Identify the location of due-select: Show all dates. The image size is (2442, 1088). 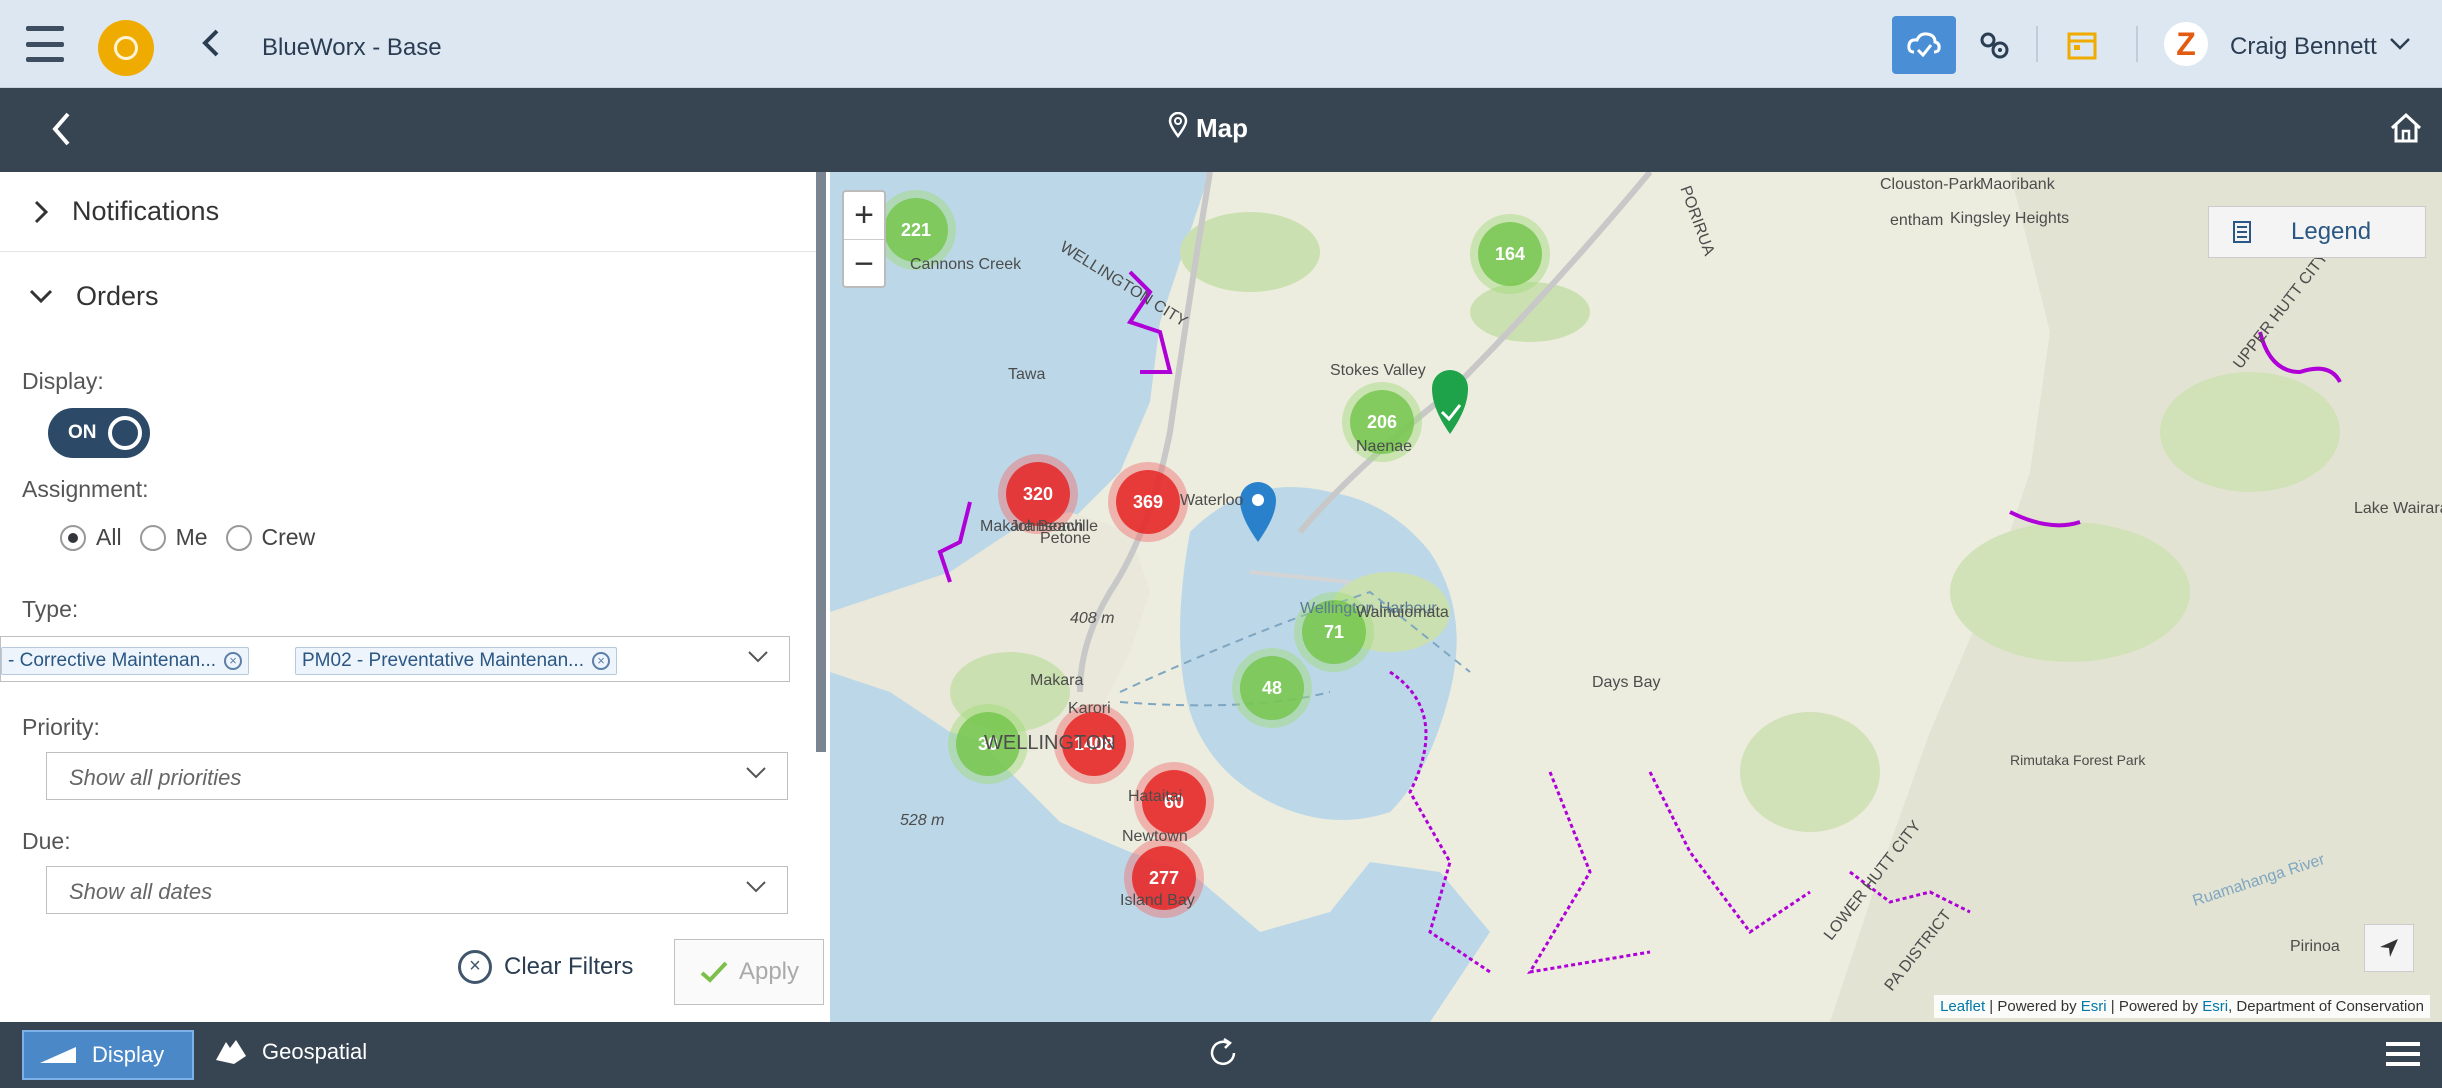
(417, 890).